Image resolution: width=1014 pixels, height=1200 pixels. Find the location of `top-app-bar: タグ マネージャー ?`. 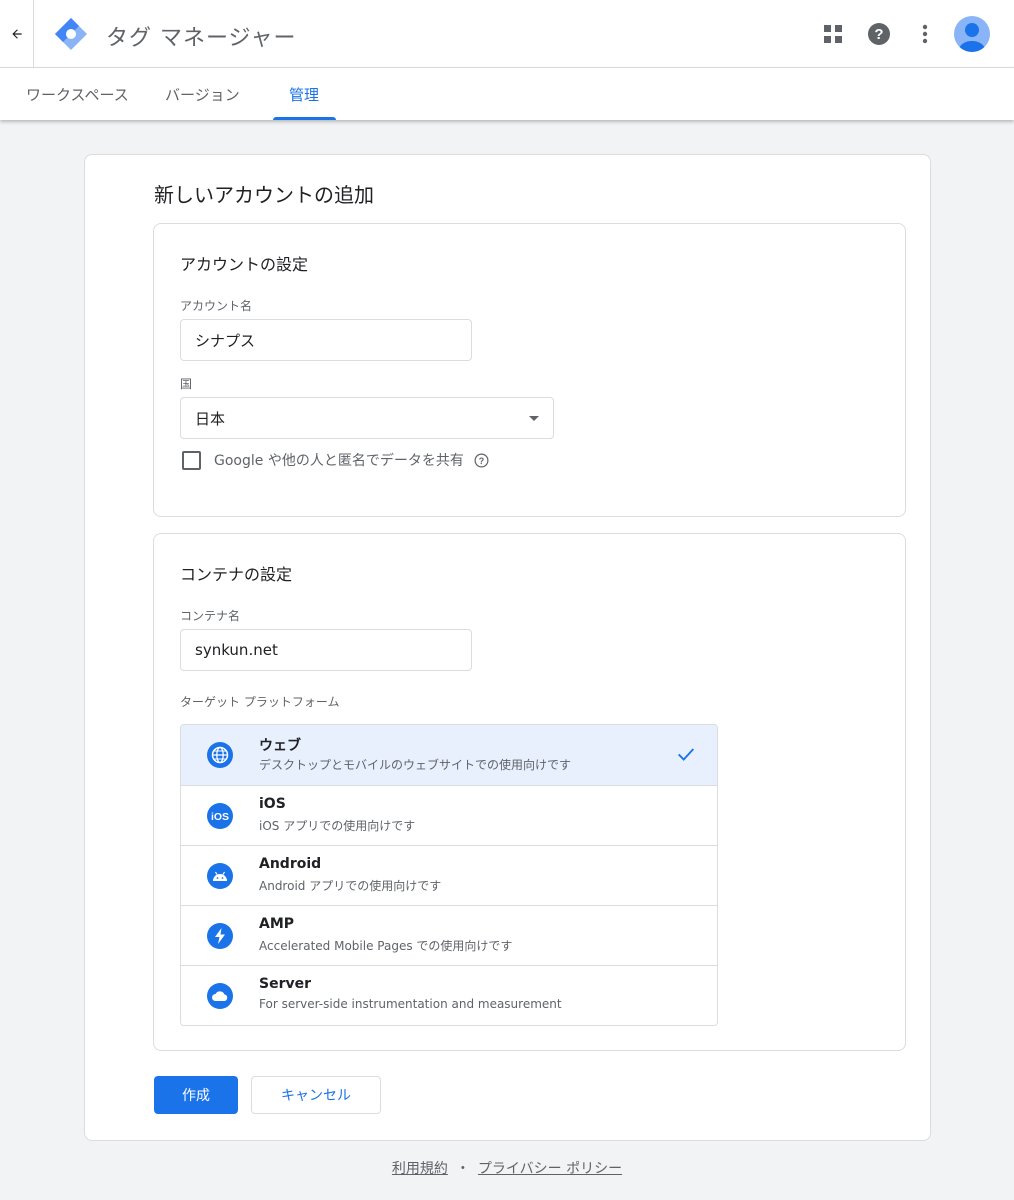

top-app-bar: タグ マネージャー ? is located at coordinates (507, 34).